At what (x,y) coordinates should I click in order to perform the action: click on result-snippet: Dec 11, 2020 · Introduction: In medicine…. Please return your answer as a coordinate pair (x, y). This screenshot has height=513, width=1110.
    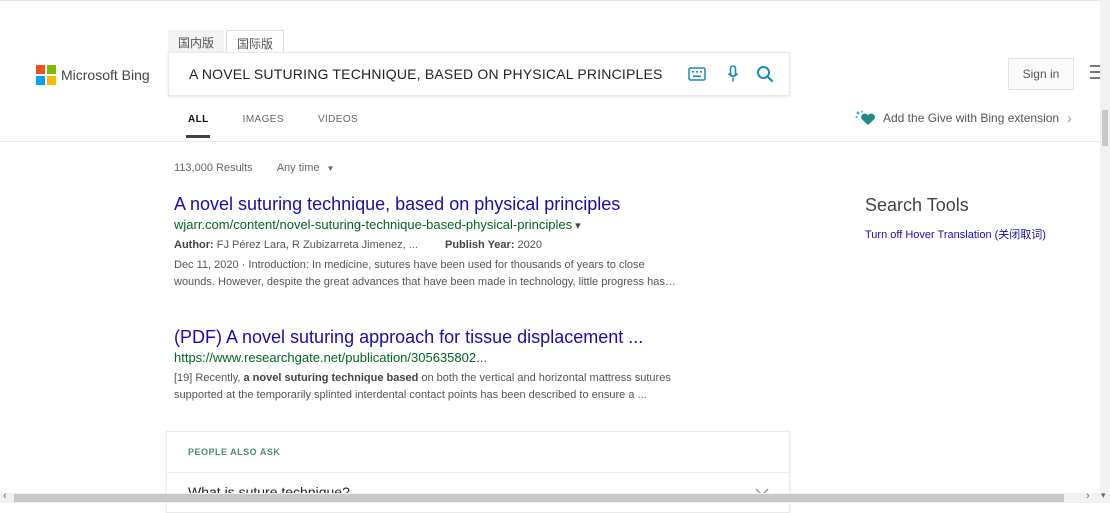
    Looking at the image, I should click on (464, 274).